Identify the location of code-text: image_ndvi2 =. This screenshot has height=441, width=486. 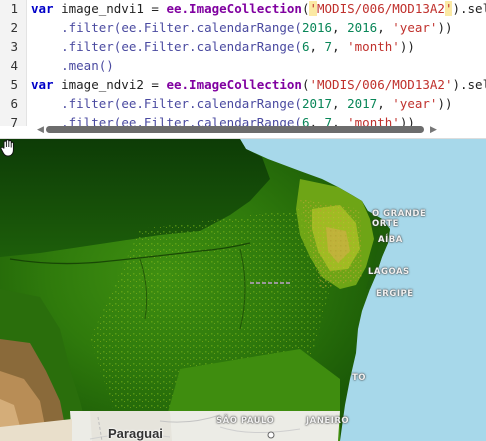
(110, 84).